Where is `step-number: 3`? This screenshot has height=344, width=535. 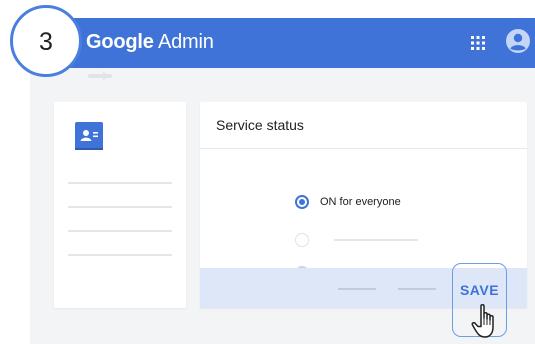 step-number: 3 is located at coordinates (46, 42).